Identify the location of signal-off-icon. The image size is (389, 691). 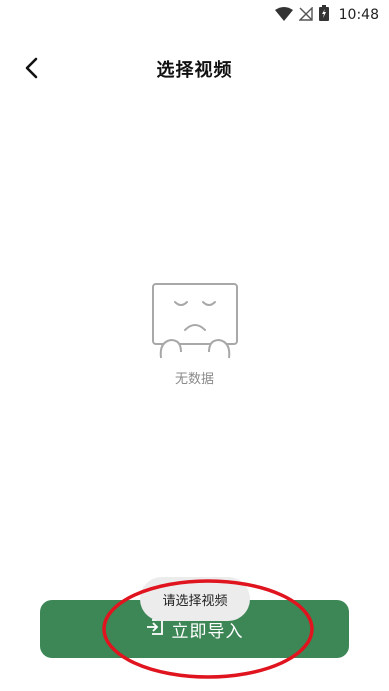
(305, 15).